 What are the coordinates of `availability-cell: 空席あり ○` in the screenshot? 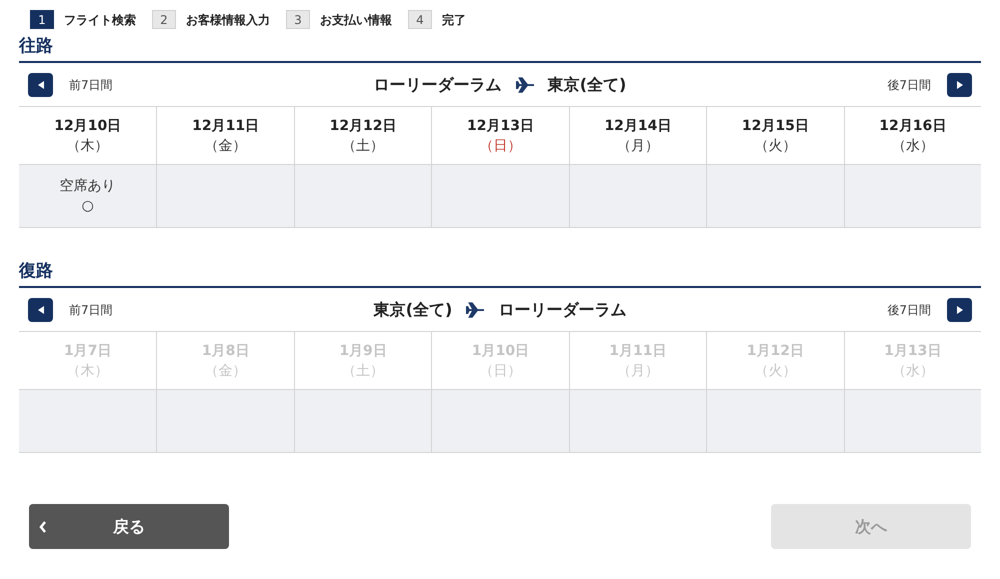 It's located at (87, 196).